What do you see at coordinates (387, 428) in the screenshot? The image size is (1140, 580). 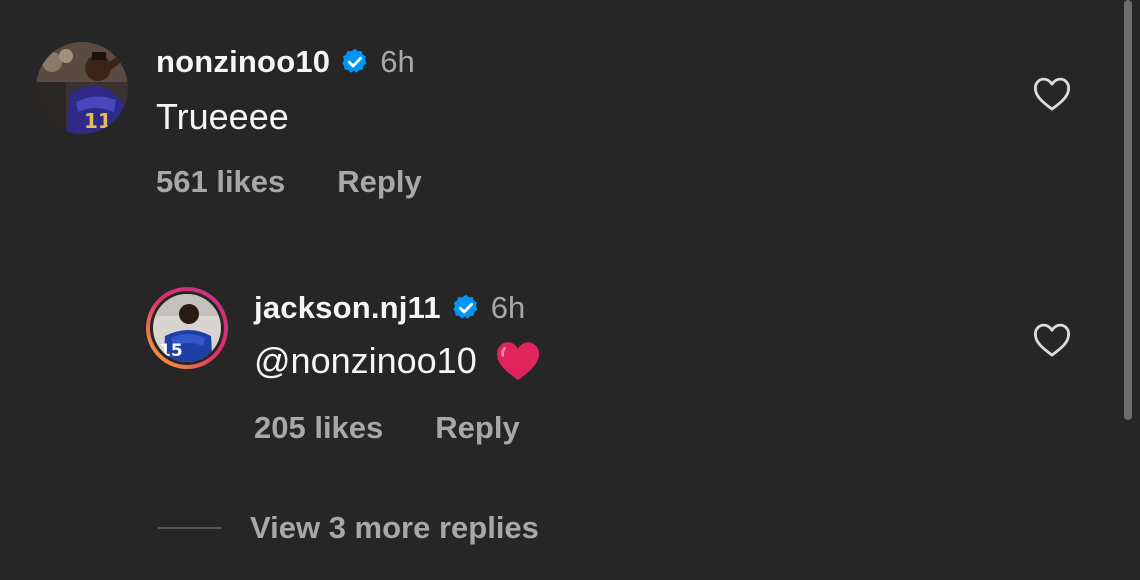 I see `comment-actions: 205 likes Reply` at bounding box center [387, 428].